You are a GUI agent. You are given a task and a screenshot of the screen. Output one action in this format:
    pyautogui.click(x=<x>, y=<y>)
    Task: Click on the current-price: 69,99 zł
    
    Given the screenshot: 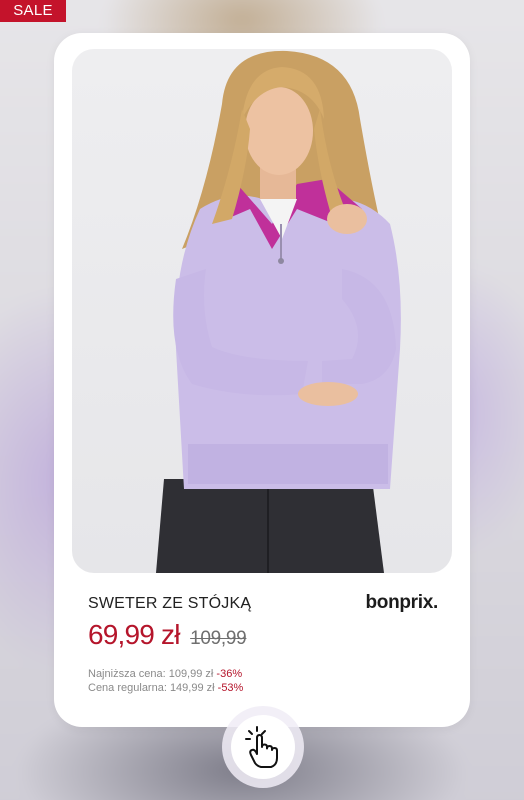 What is the action you would take?
    pyautogui.click(x=134, y=634)
    